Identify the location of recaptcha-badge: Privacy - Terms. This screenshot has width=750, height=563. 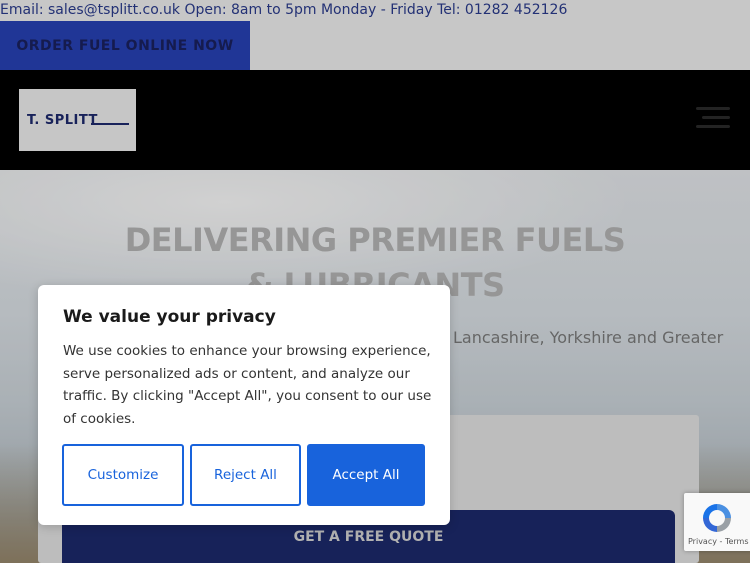
(717, 522).